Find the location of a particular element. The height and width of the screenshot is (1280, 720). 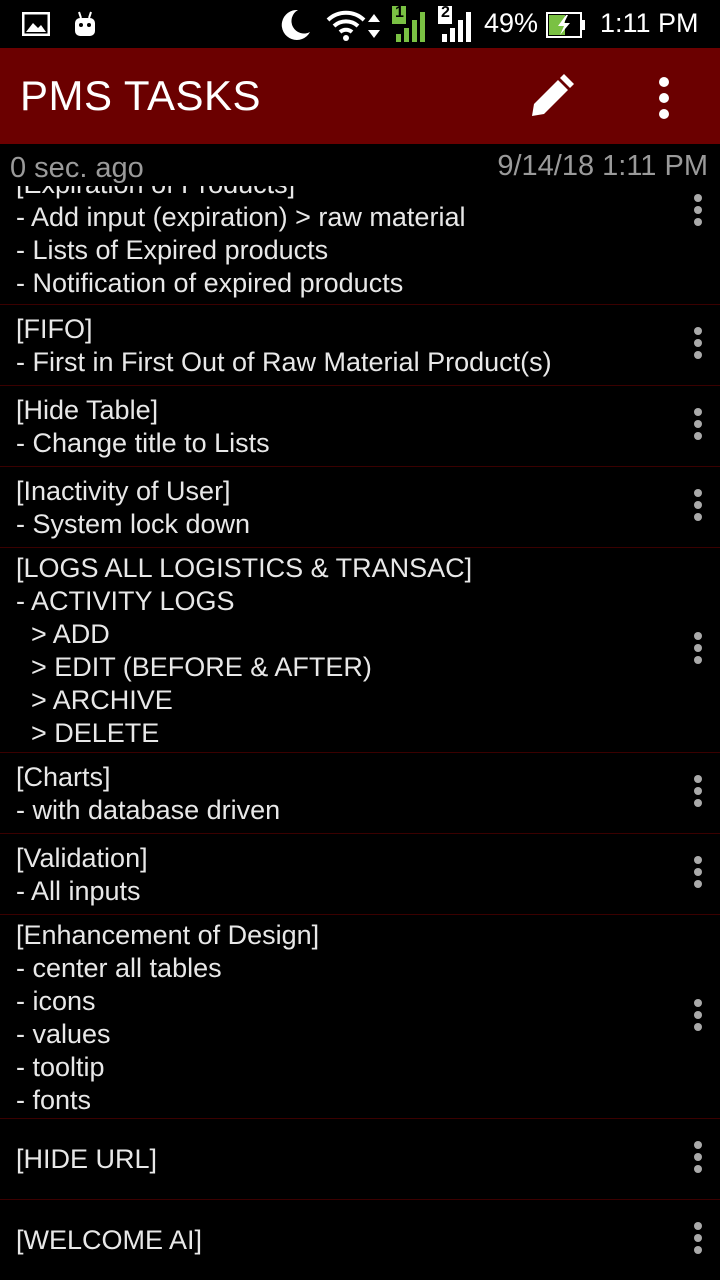

data-arrows-icon is located at coordinates (374, 26).